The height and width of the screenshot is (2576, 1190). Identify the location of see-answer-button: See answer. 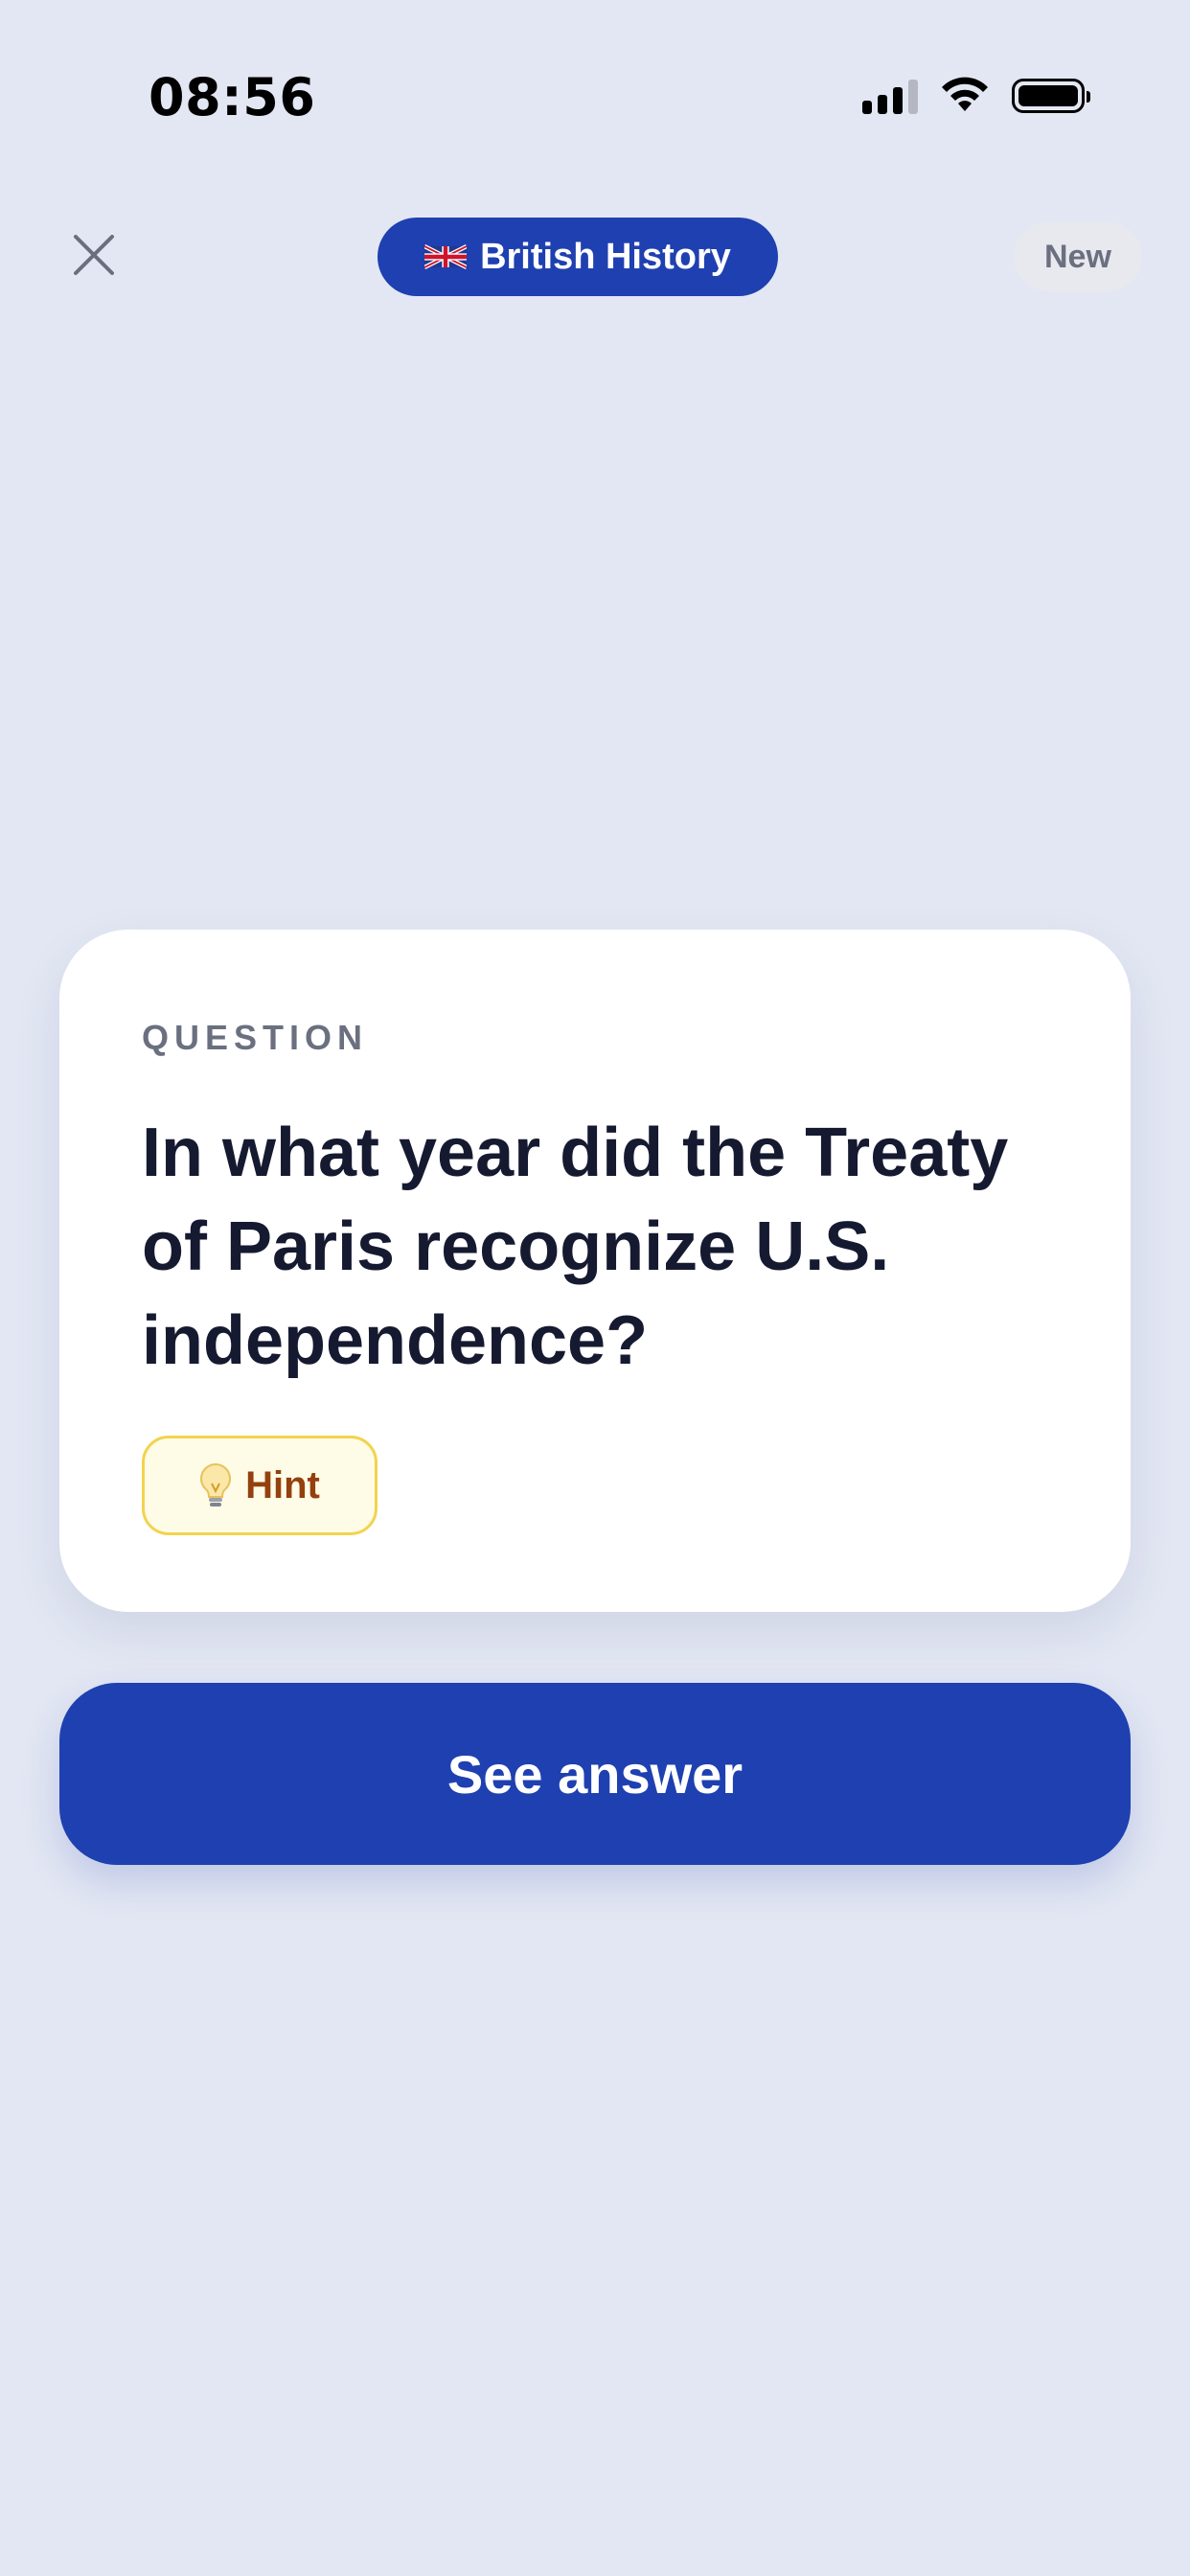
(595, 1774).